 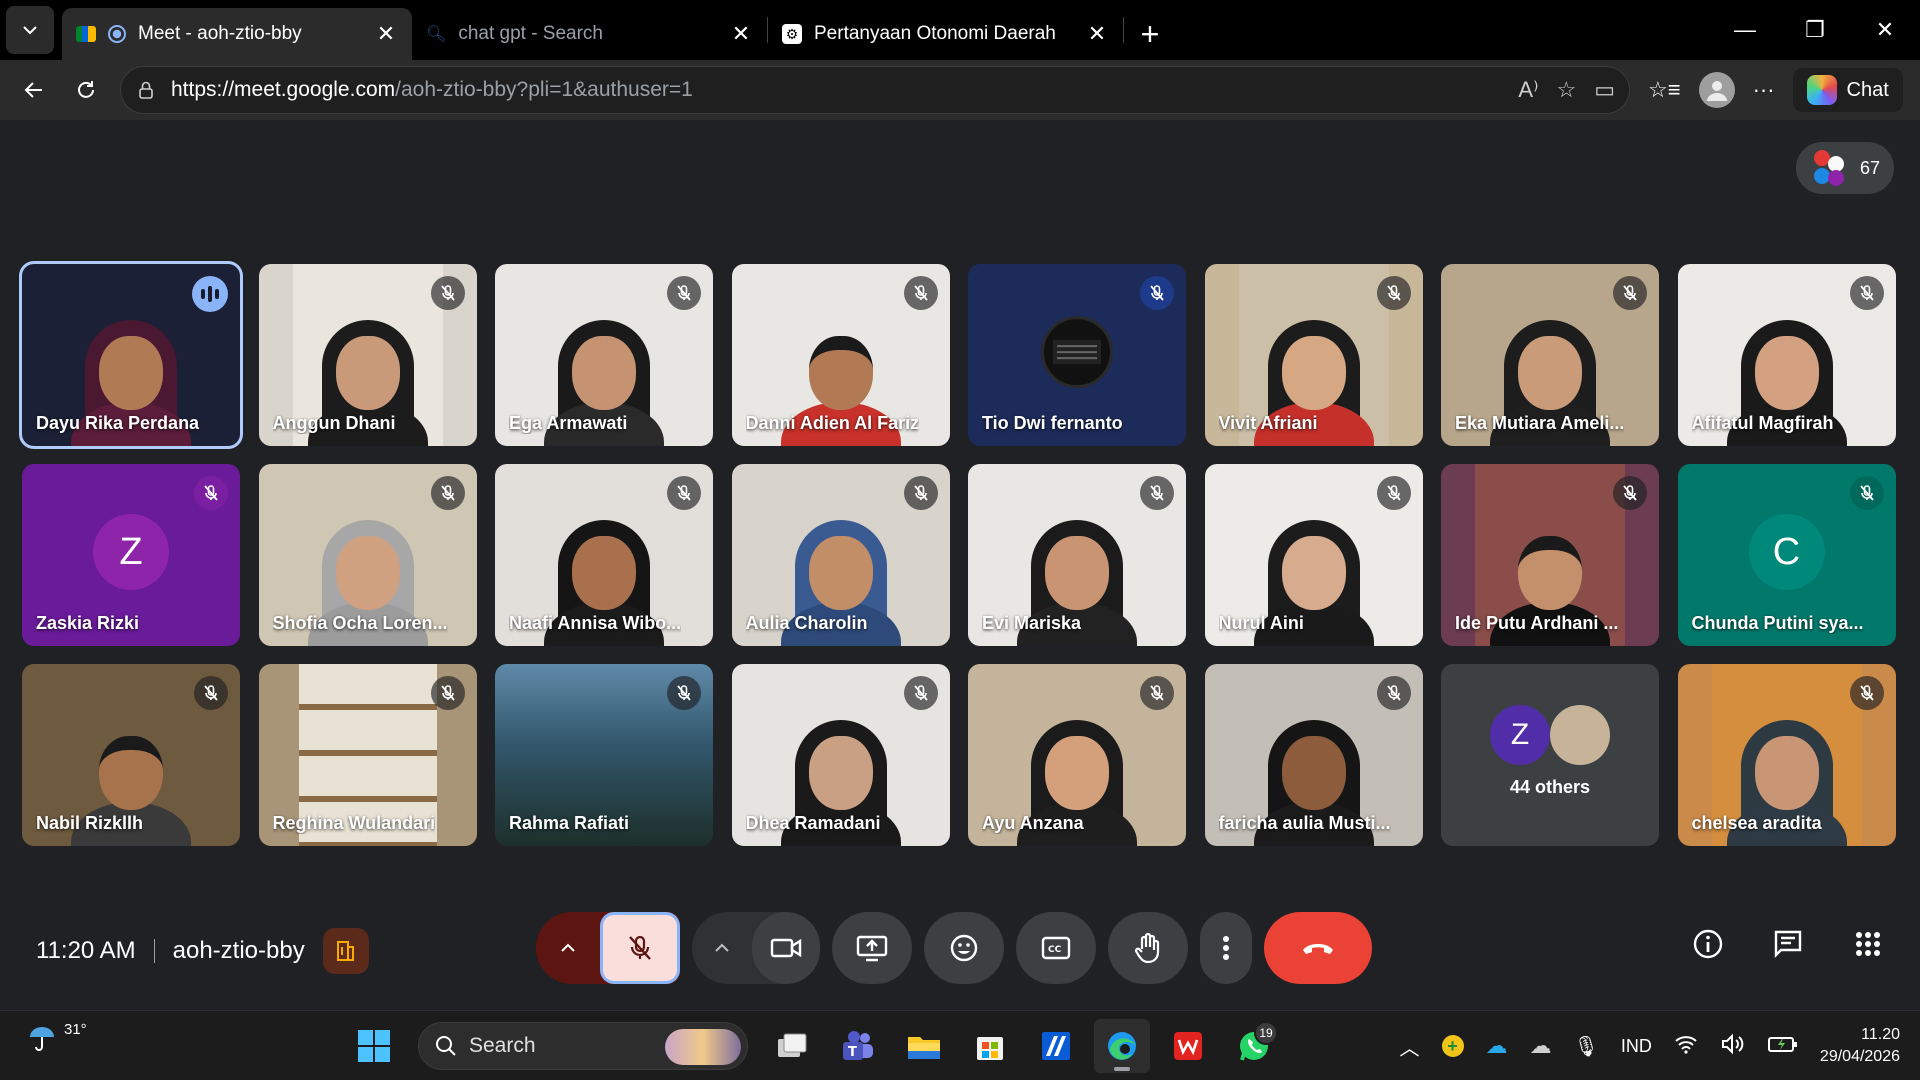 I want to click on participant-tile: Ayu Anzana, so click(x=1077, y=755).